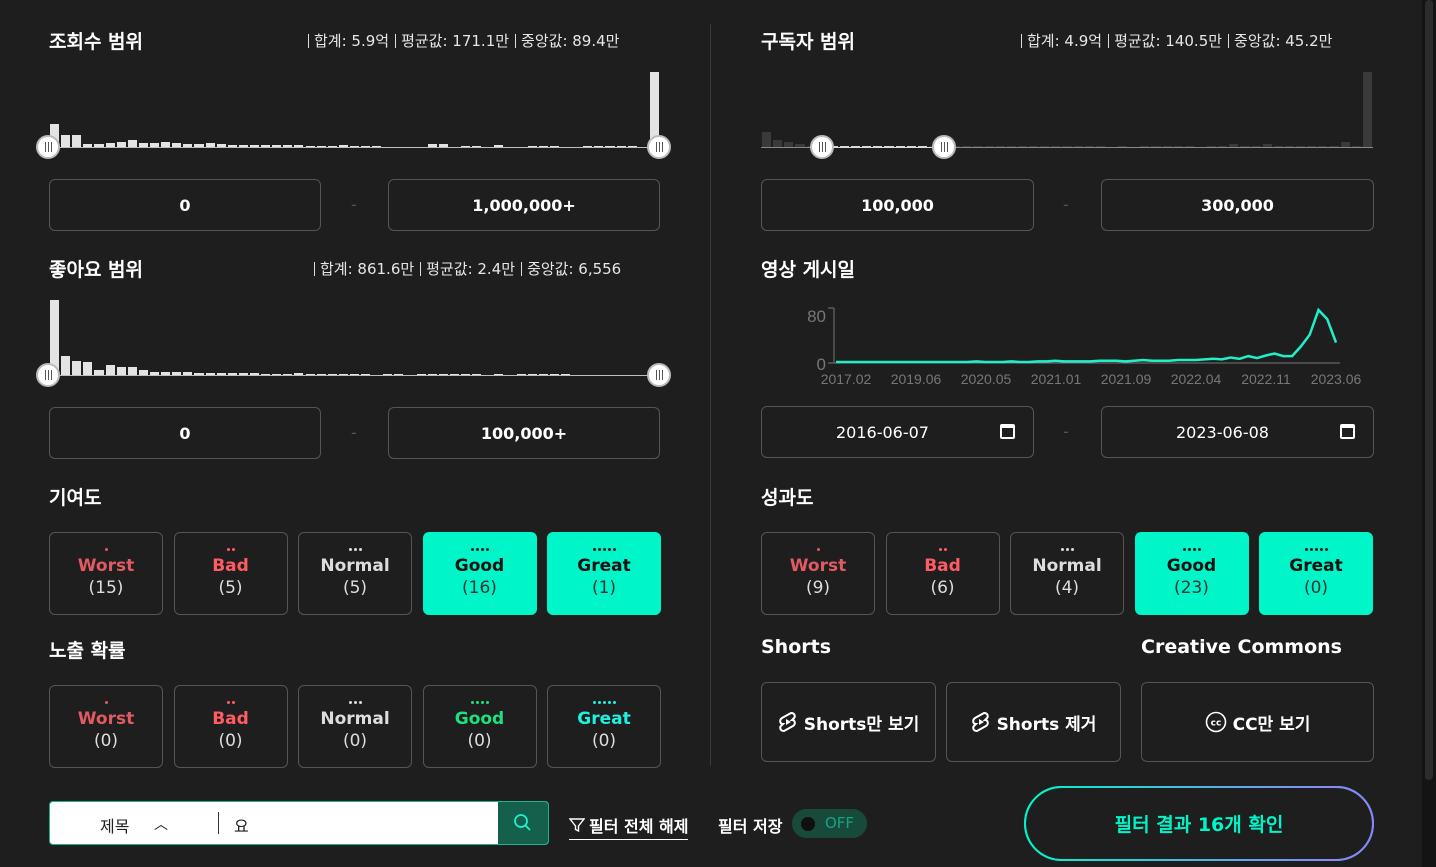 The image size is (1436, 867). I want to click on x-tick-label: 2022.11, so click(1266, 379).